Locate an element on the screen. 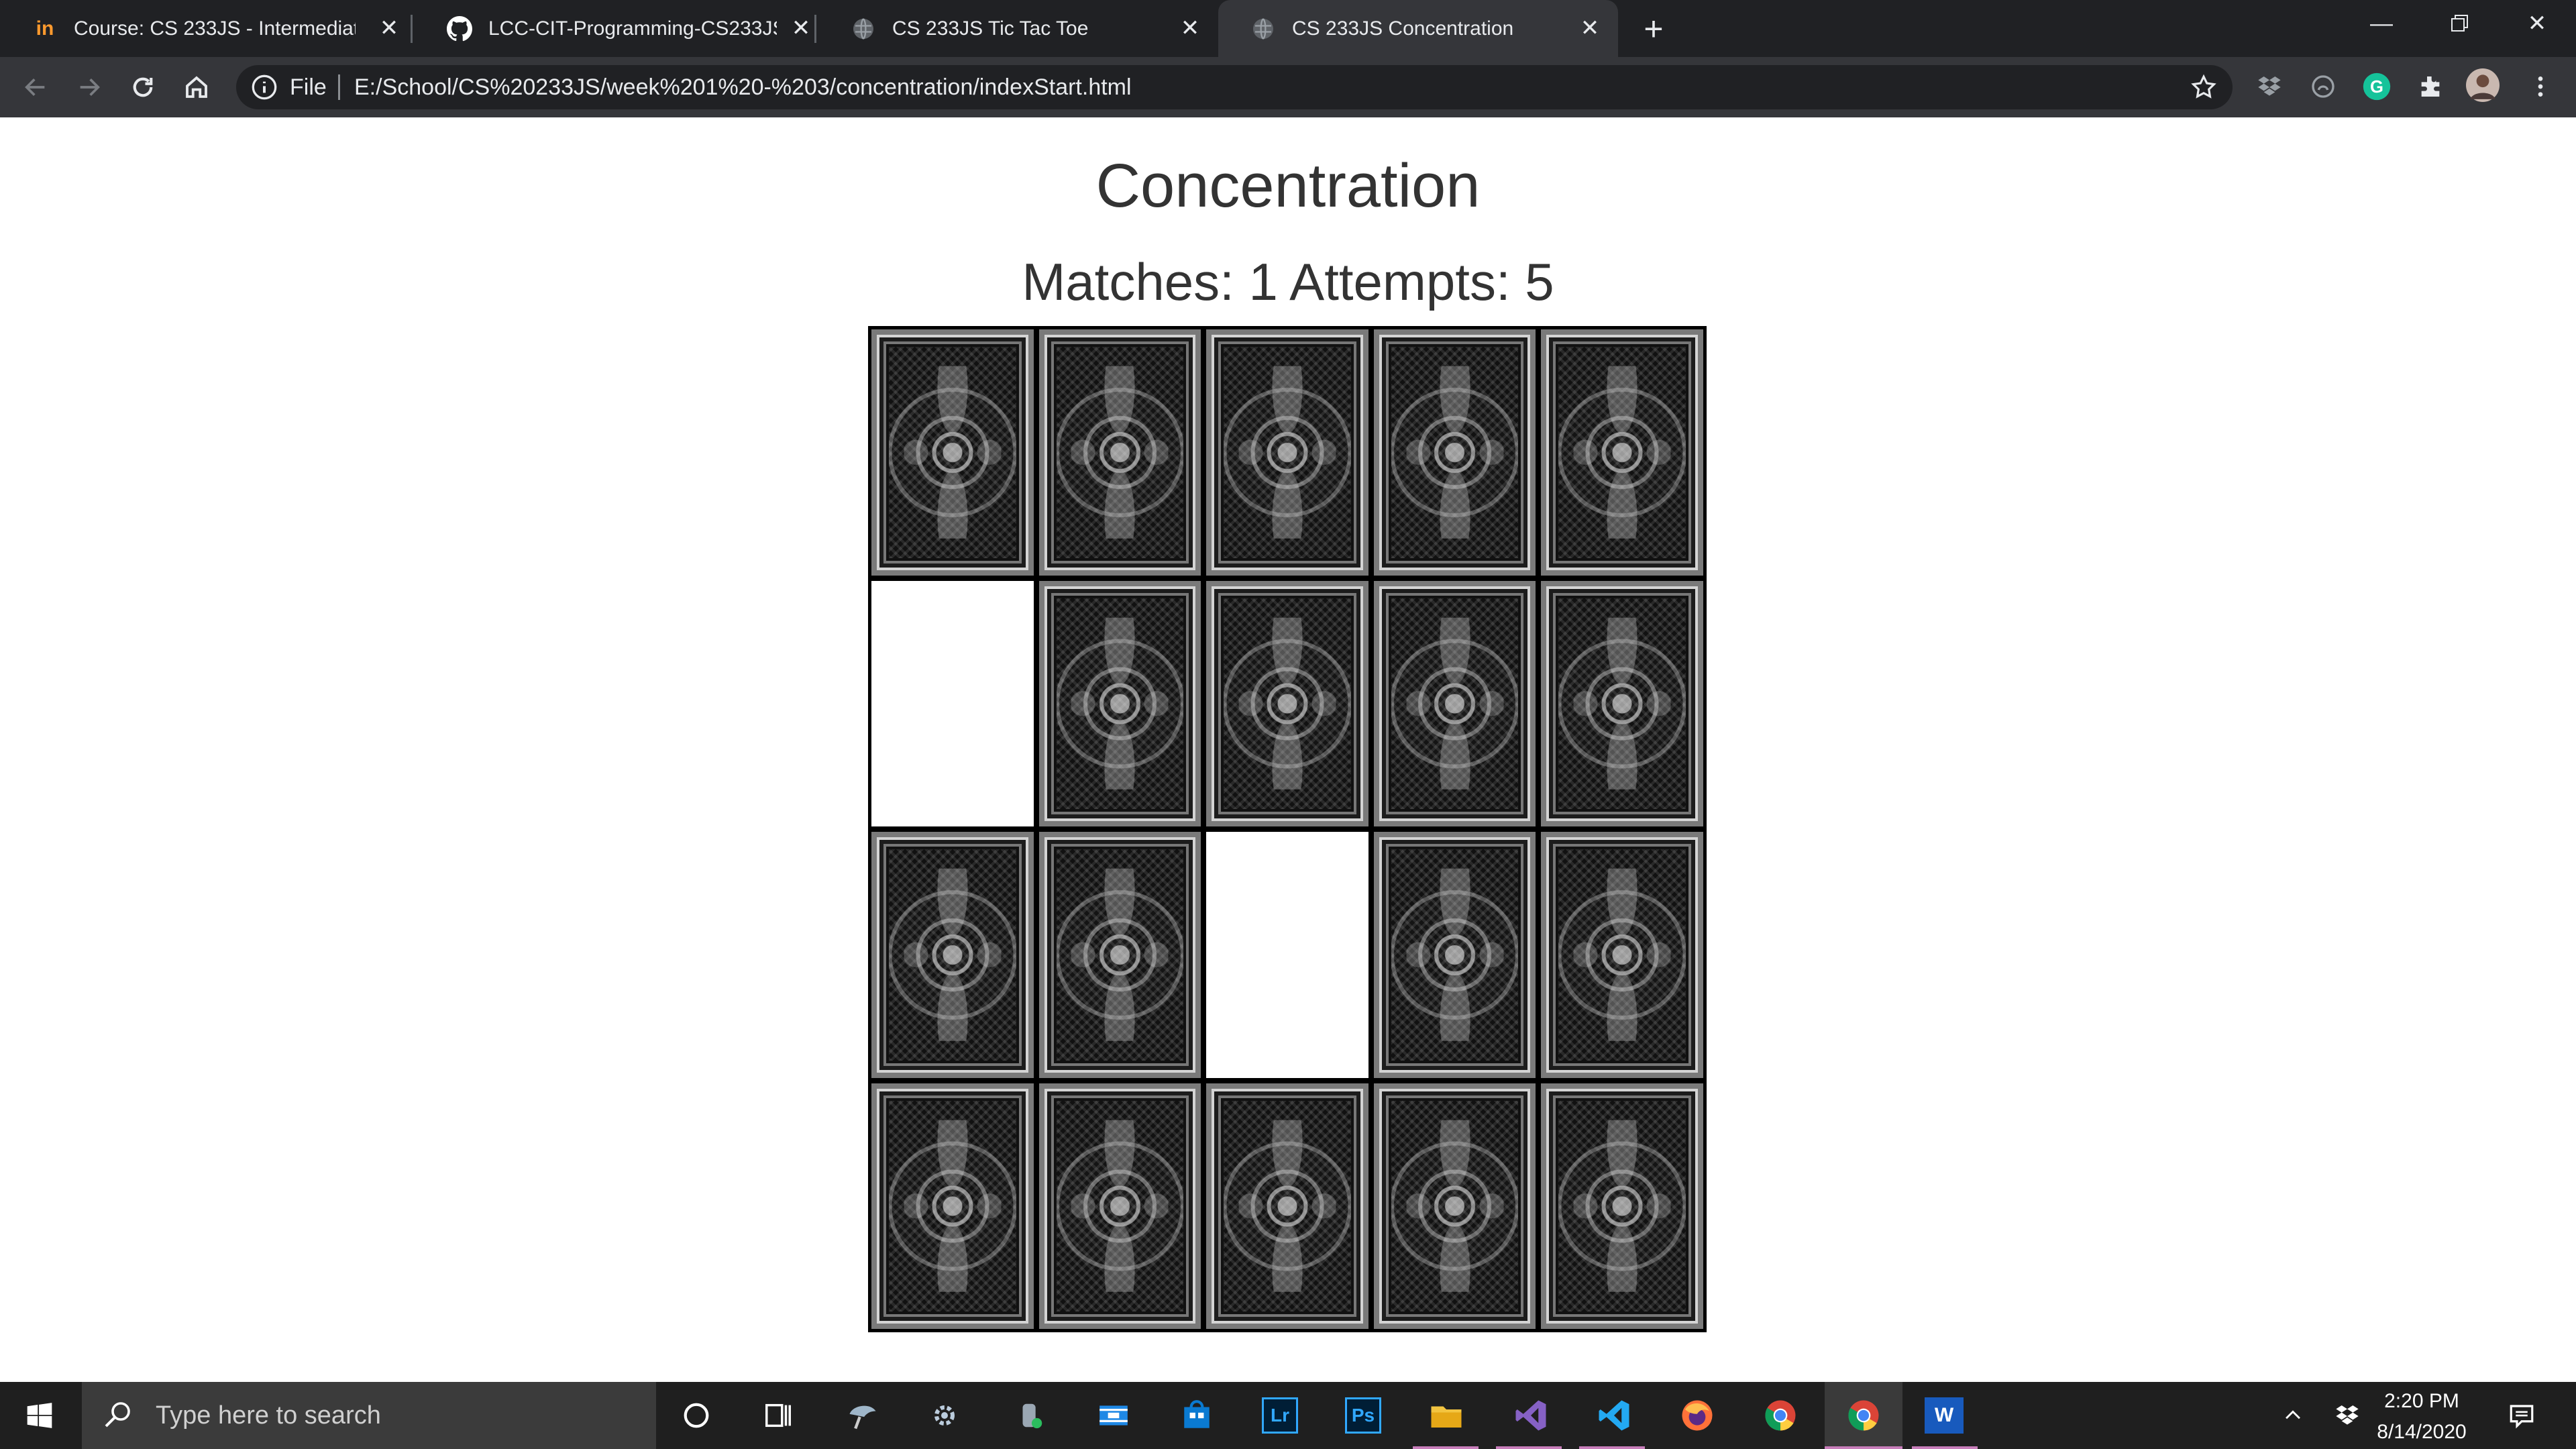 The height and width of the screenshot is (1449, 2576). tab-title: CS 233JS Concentration is located at coordinates (1403, 28).